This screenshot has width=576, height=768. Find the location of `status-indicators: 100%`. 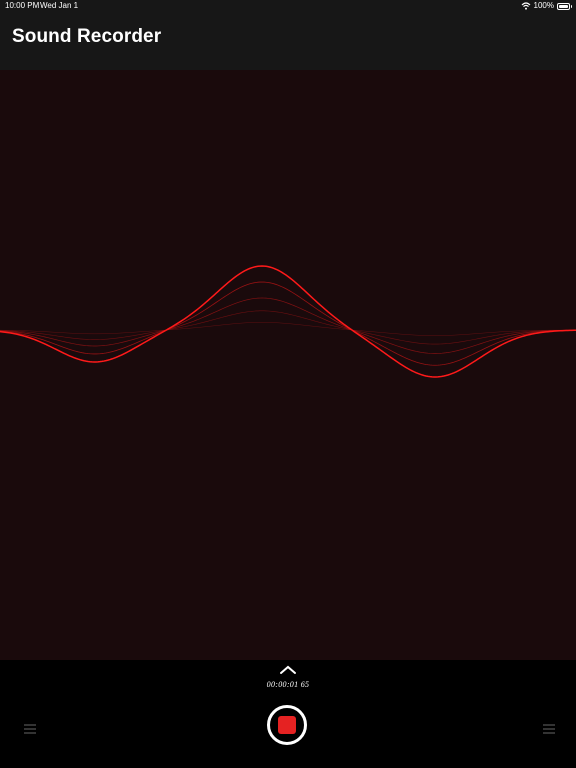

status-indicators: 100% is located at coordinates (546, 6).